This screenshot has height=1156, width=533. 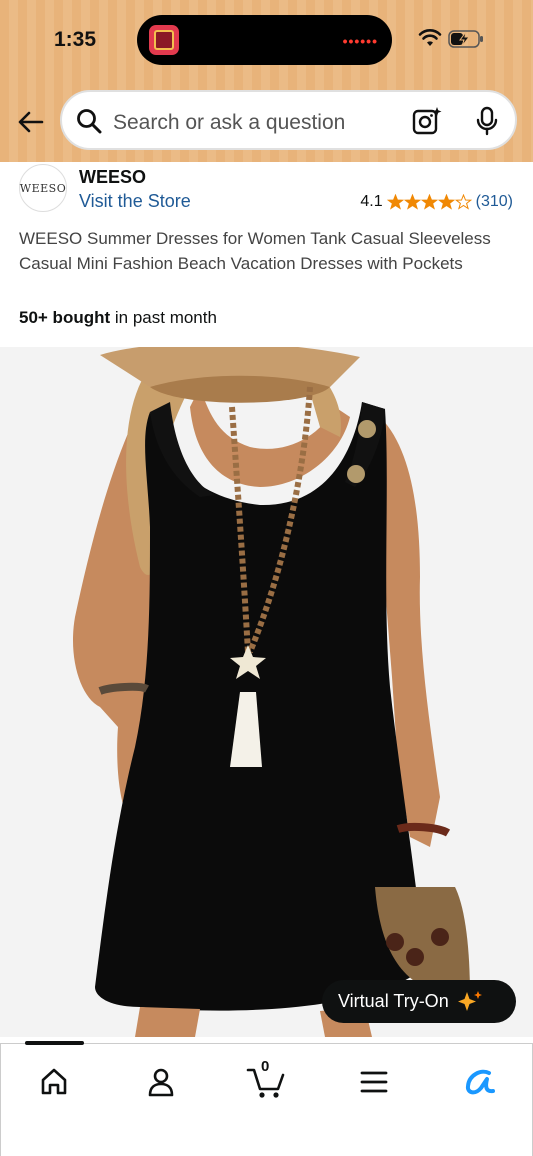 I want to click on bottom-nav: 0, so click(x=266, y=1098).